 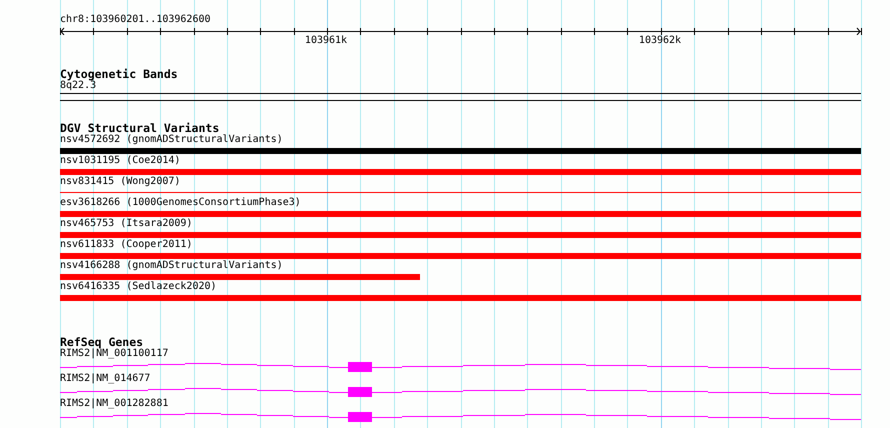 I want to click on track-title: DGV Structural Variants, so click(x=140, y=128).